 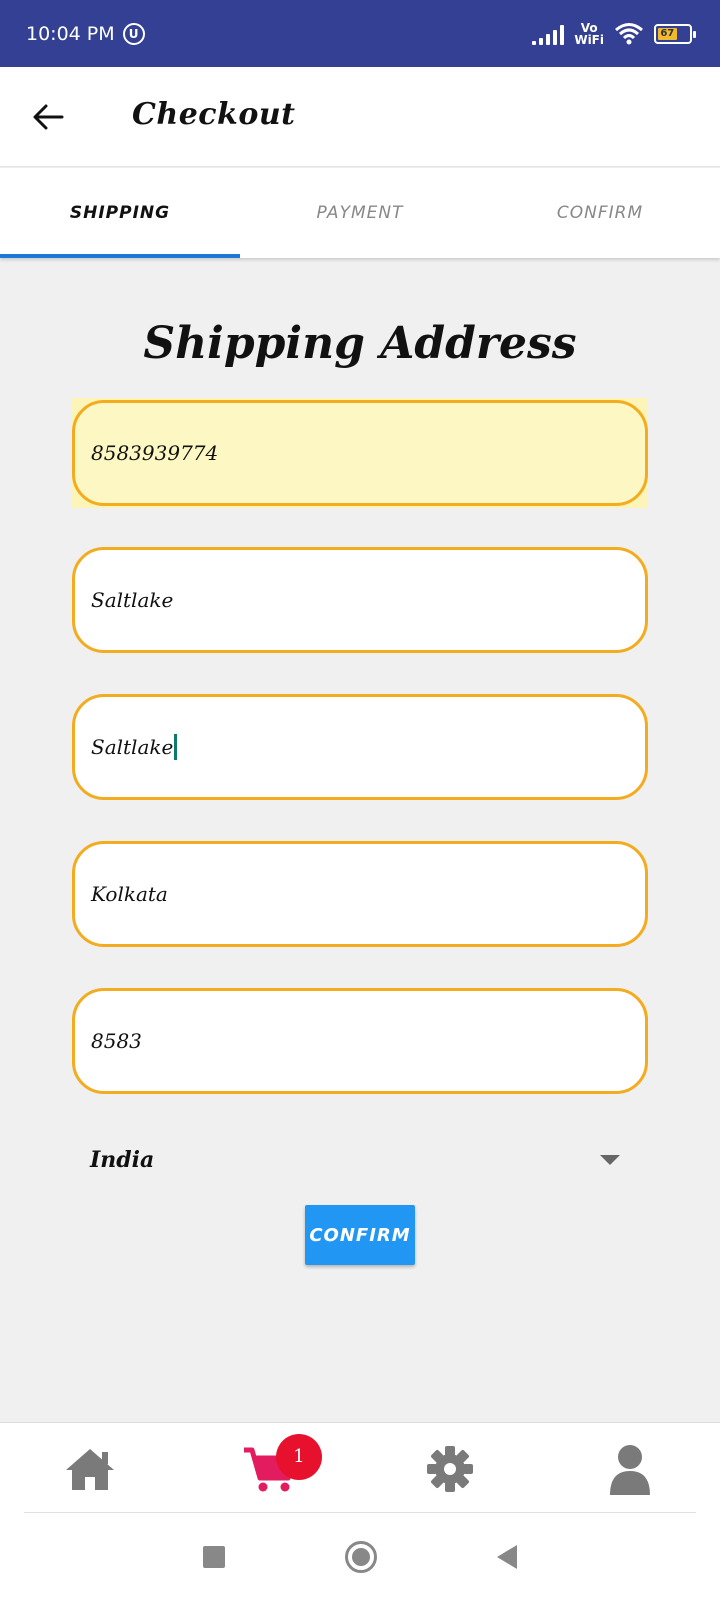 I want to click on city-value: Kolkata, so click(x=129, y=894).